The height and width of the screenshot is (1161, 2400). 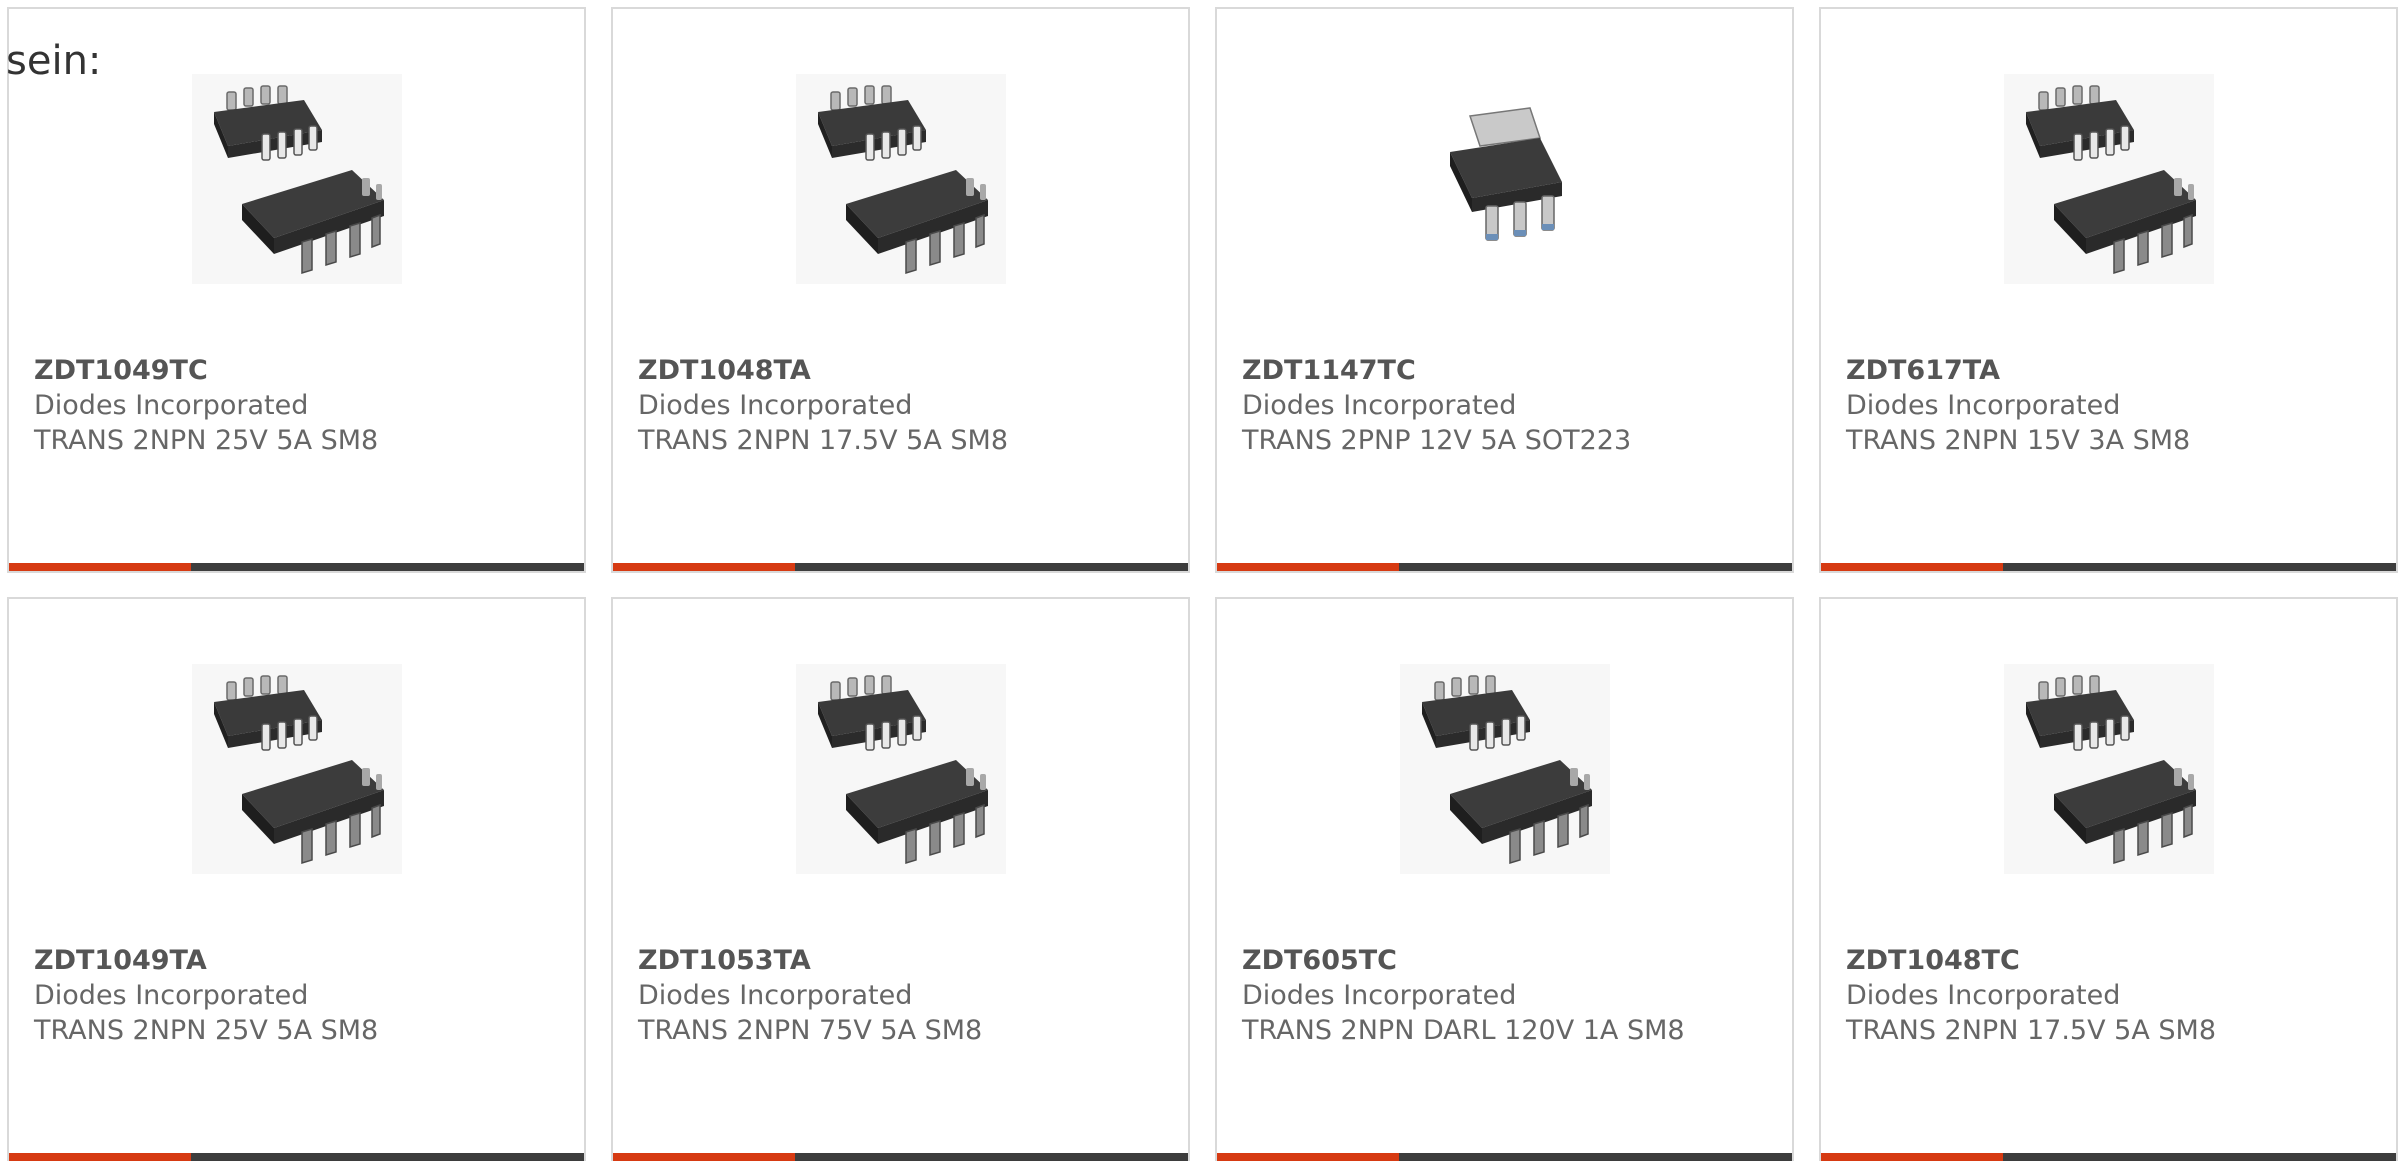 What do you see at coordinates (1463, 1030) in the screenshot?
I see `product-description: TRANS 2NPN DARL 120V 1A SM8` at bounding box center [1463, 1030].